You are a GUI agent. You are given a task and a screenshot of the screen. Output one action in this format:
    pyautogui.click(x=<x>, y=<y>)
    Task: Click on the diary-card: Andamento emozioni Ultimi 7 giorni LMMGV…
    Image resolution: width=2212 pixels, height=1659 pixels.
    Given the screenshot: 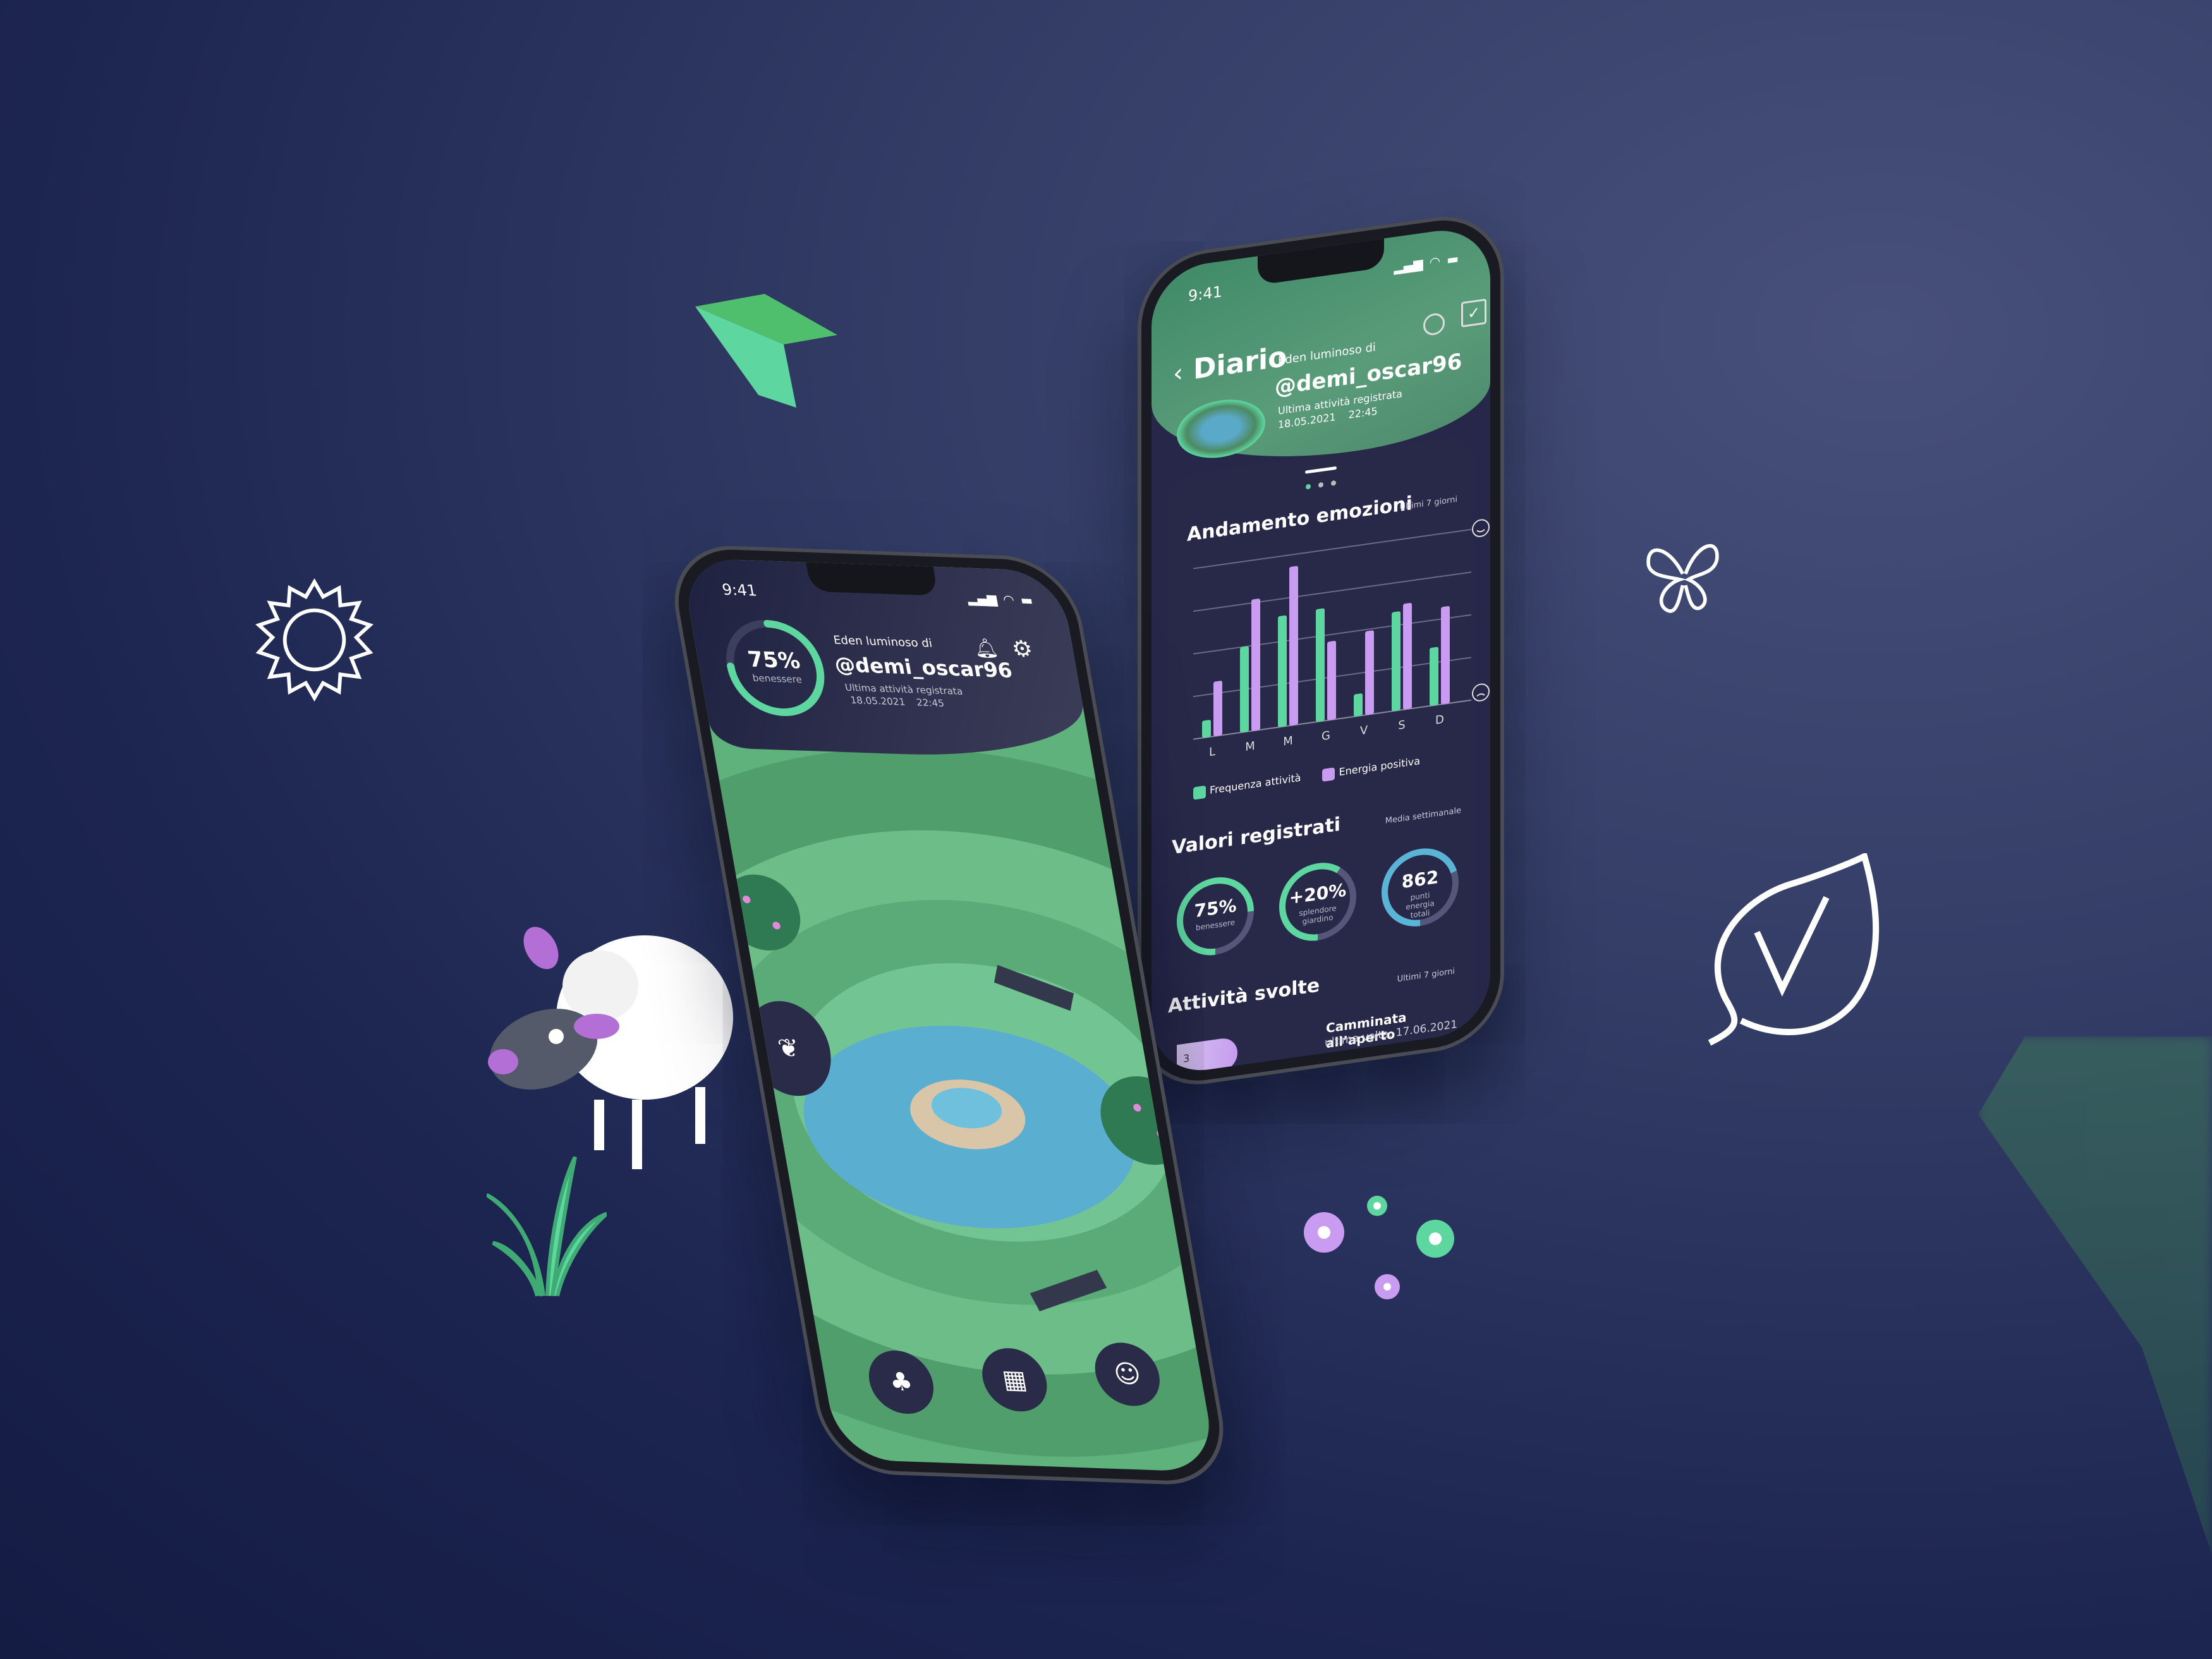 What is the action you would take?
    pyautogui.click(x=1329, y=756)
    